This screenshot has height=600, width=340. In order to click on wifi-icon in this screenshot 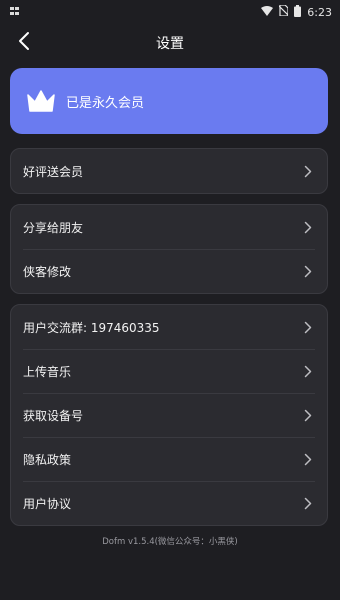, I will do `click(267, 12)`.